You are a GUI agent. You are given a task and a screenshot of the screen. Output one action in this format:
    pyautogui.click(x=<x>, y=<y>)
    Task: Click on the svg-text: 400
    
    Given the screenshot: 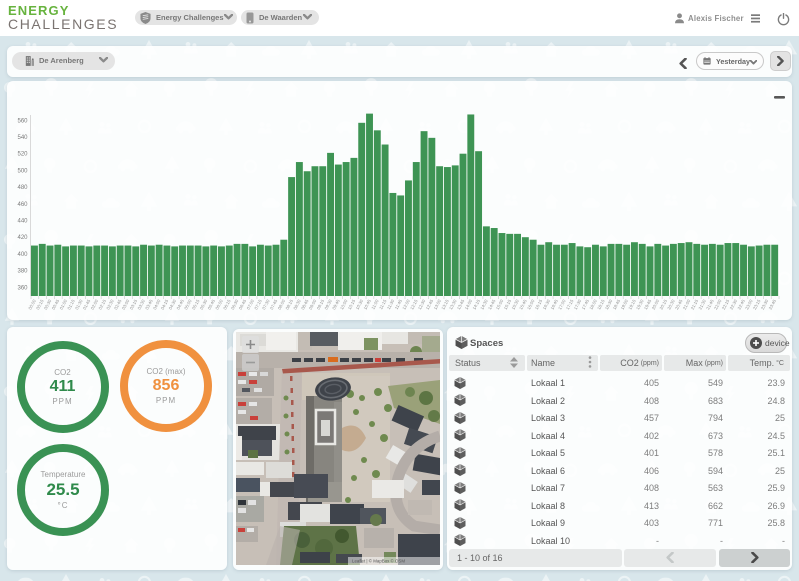 What is the action you would take?
    pyautogui.click(x=22, y=255)
    